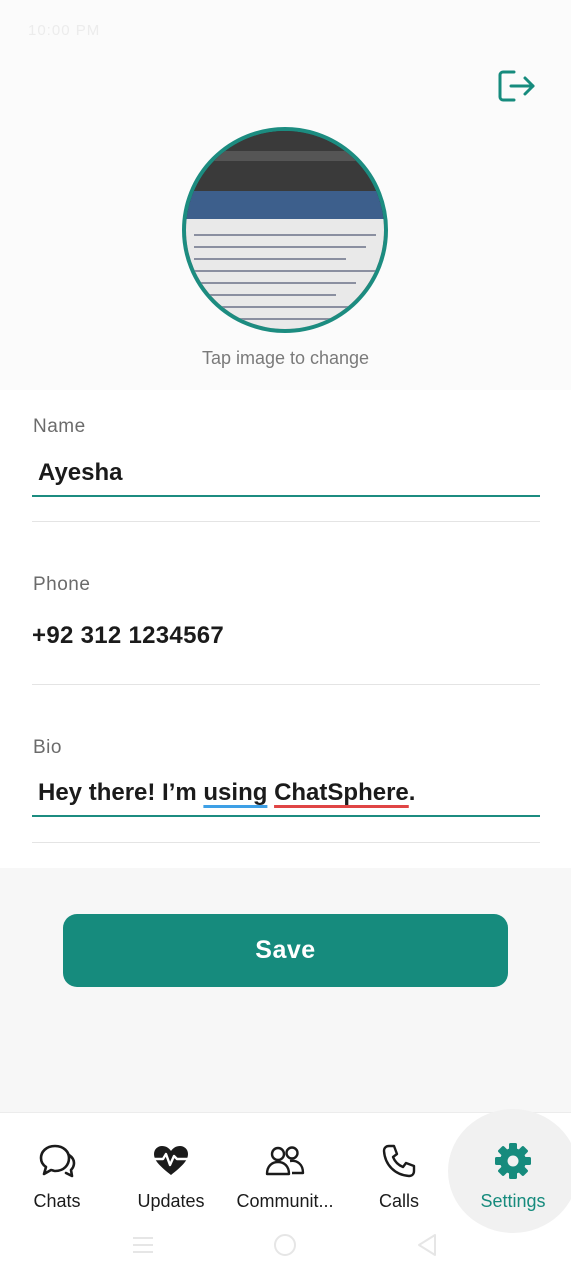 The width and height of the screenshot is (571, 1280). What do you see at coordinates (412, 792) in the screenshot?
I see `bio-text-part: .` at bounding box center [412, 792].